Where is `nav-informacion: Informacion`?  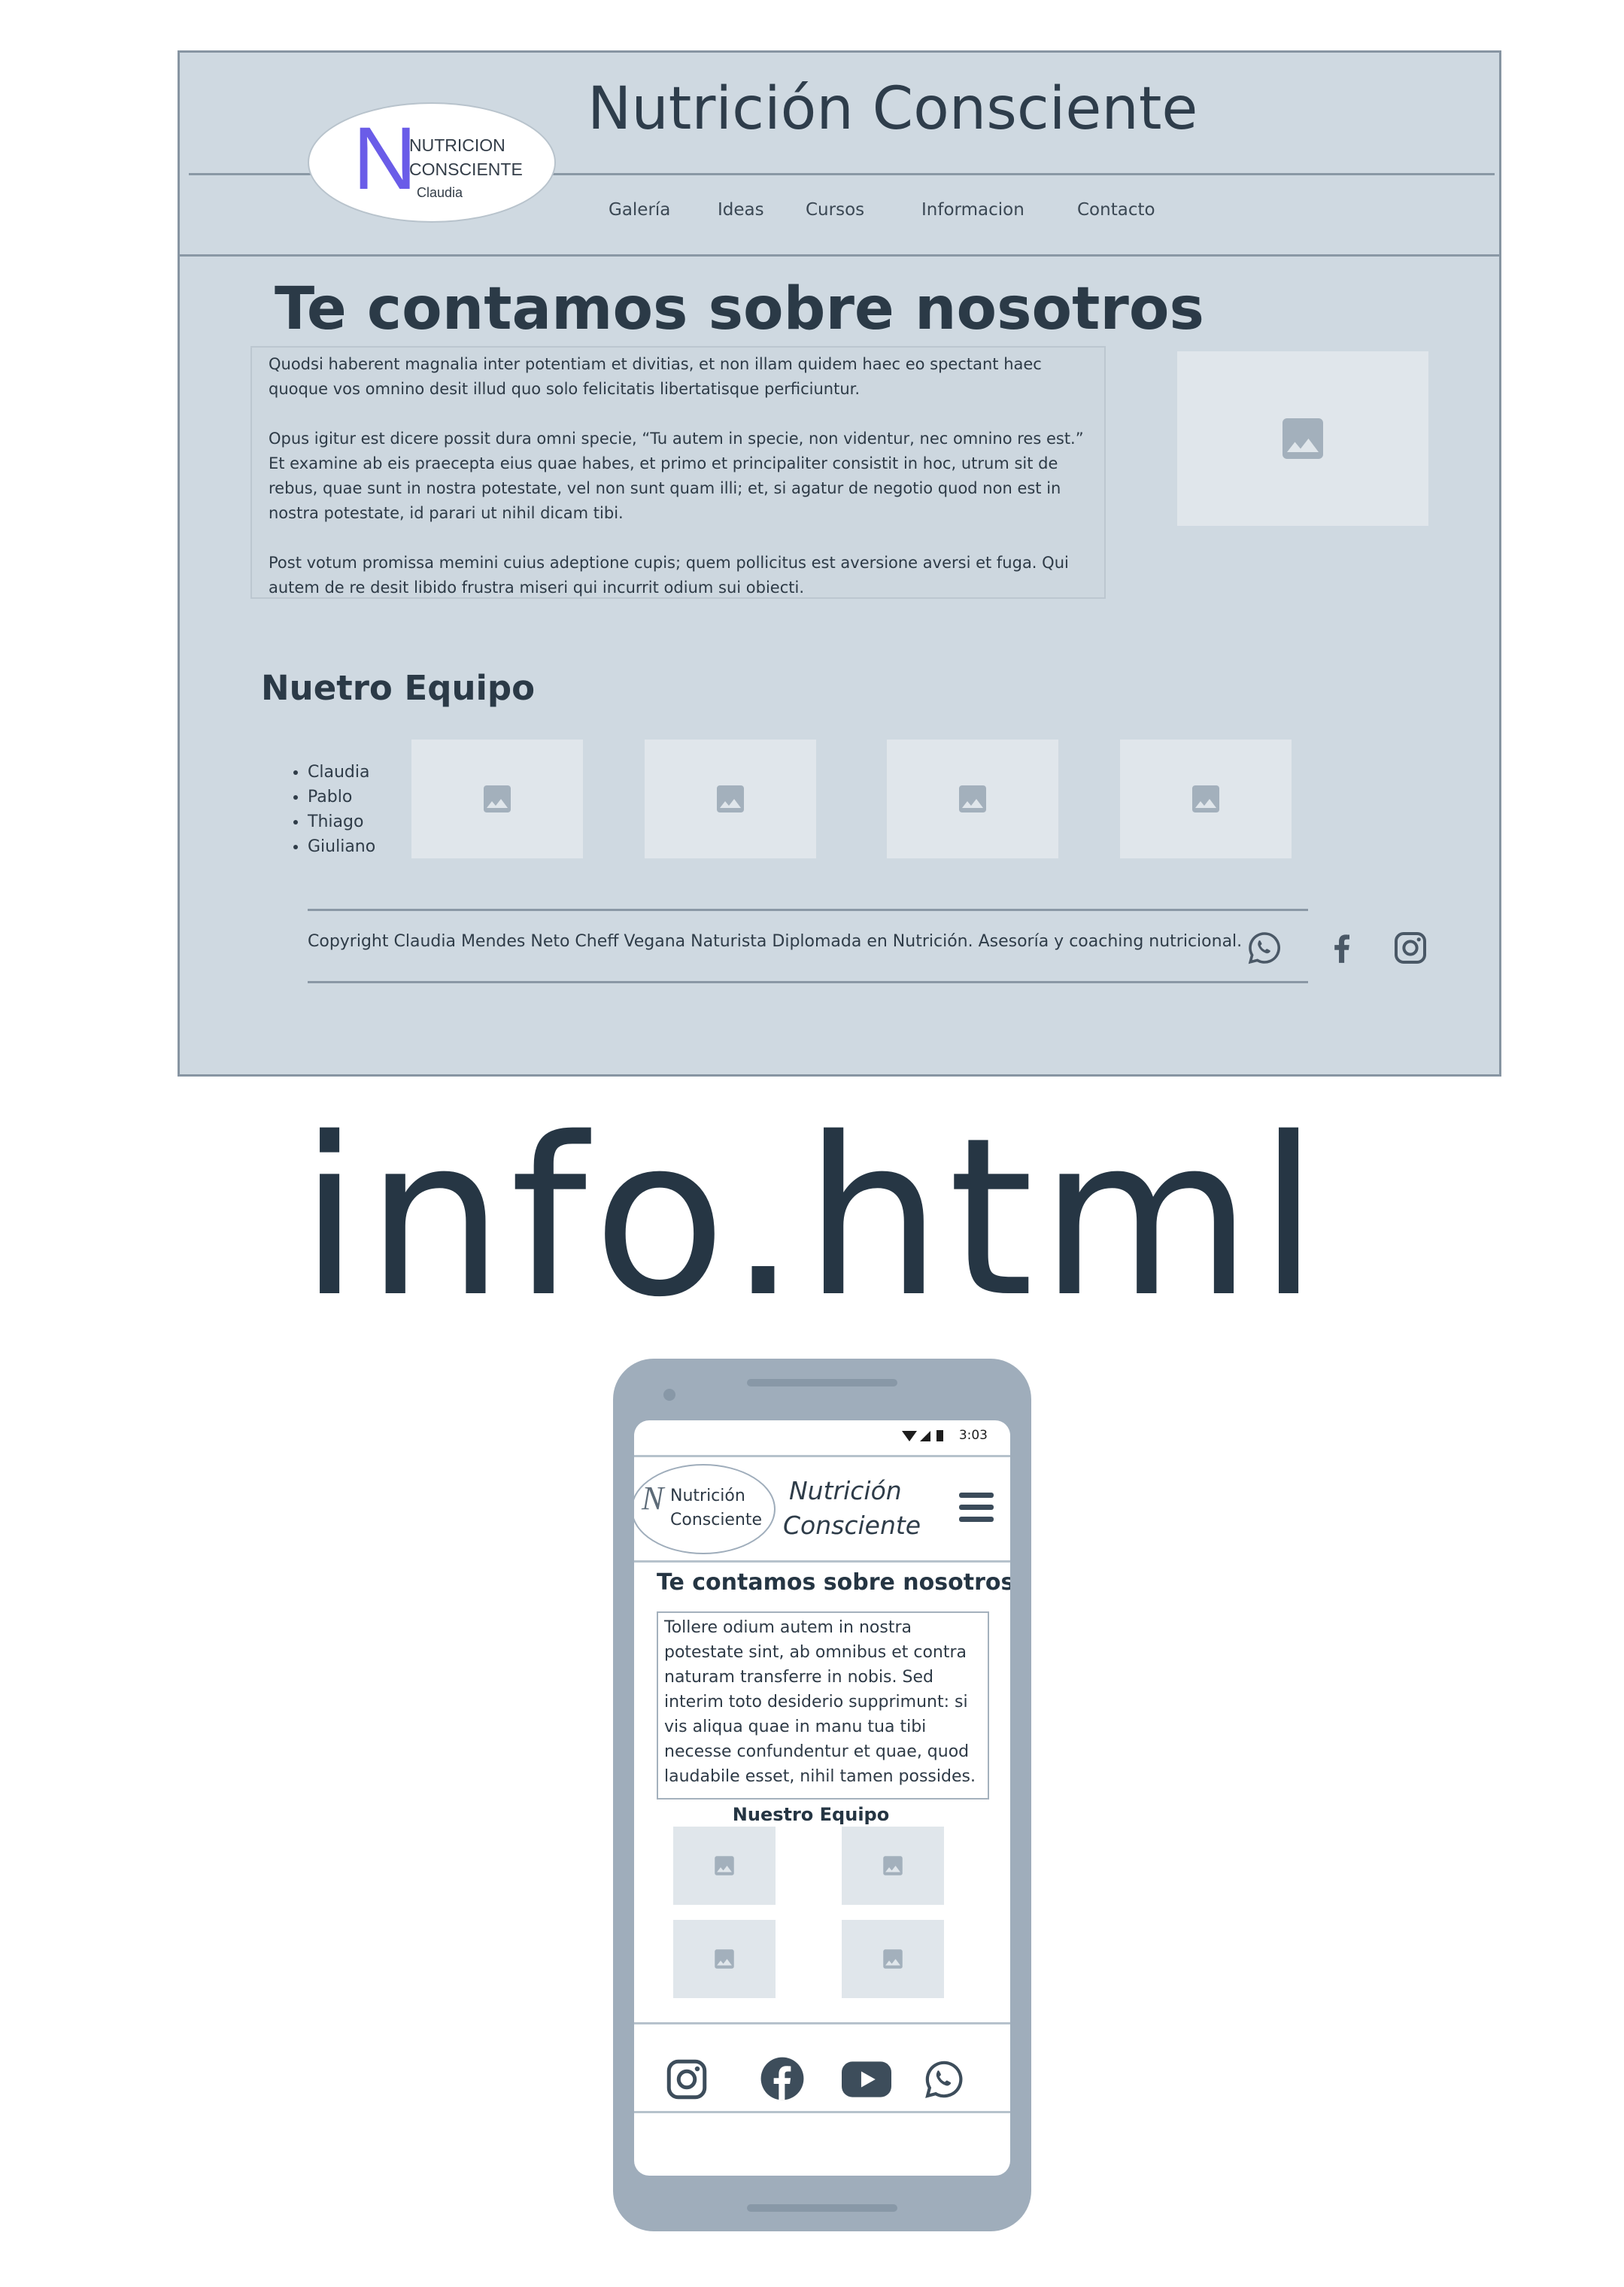
nav-informacion: Informacion is located at coordinates (972, 210).